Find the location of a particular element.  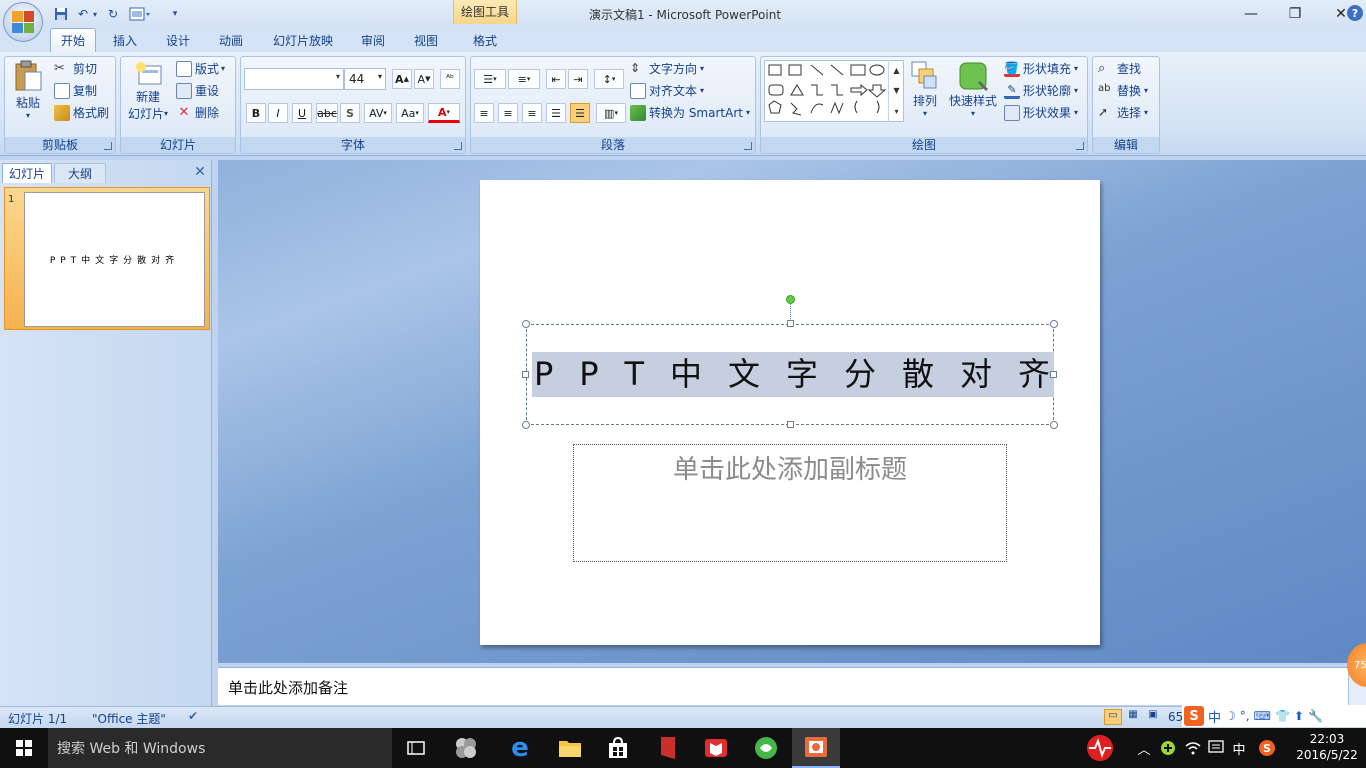

change-case-button: Aa ▾ is located at coordinates (410, 113).